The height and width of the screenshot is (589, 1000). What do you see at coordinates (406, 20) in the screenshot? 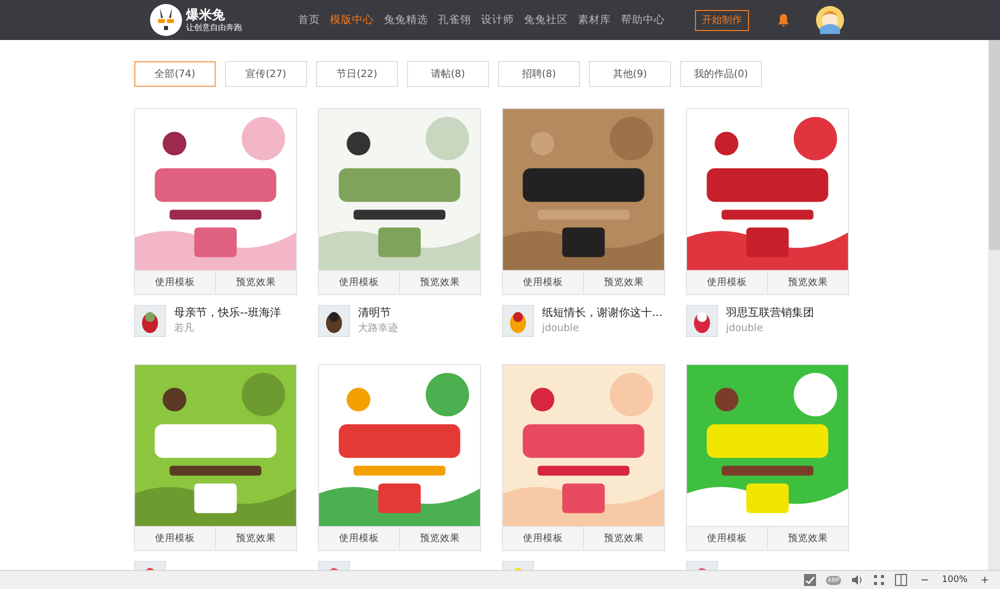
I see `nav-link: 兔兔精选` at bounding box center [406, 20].